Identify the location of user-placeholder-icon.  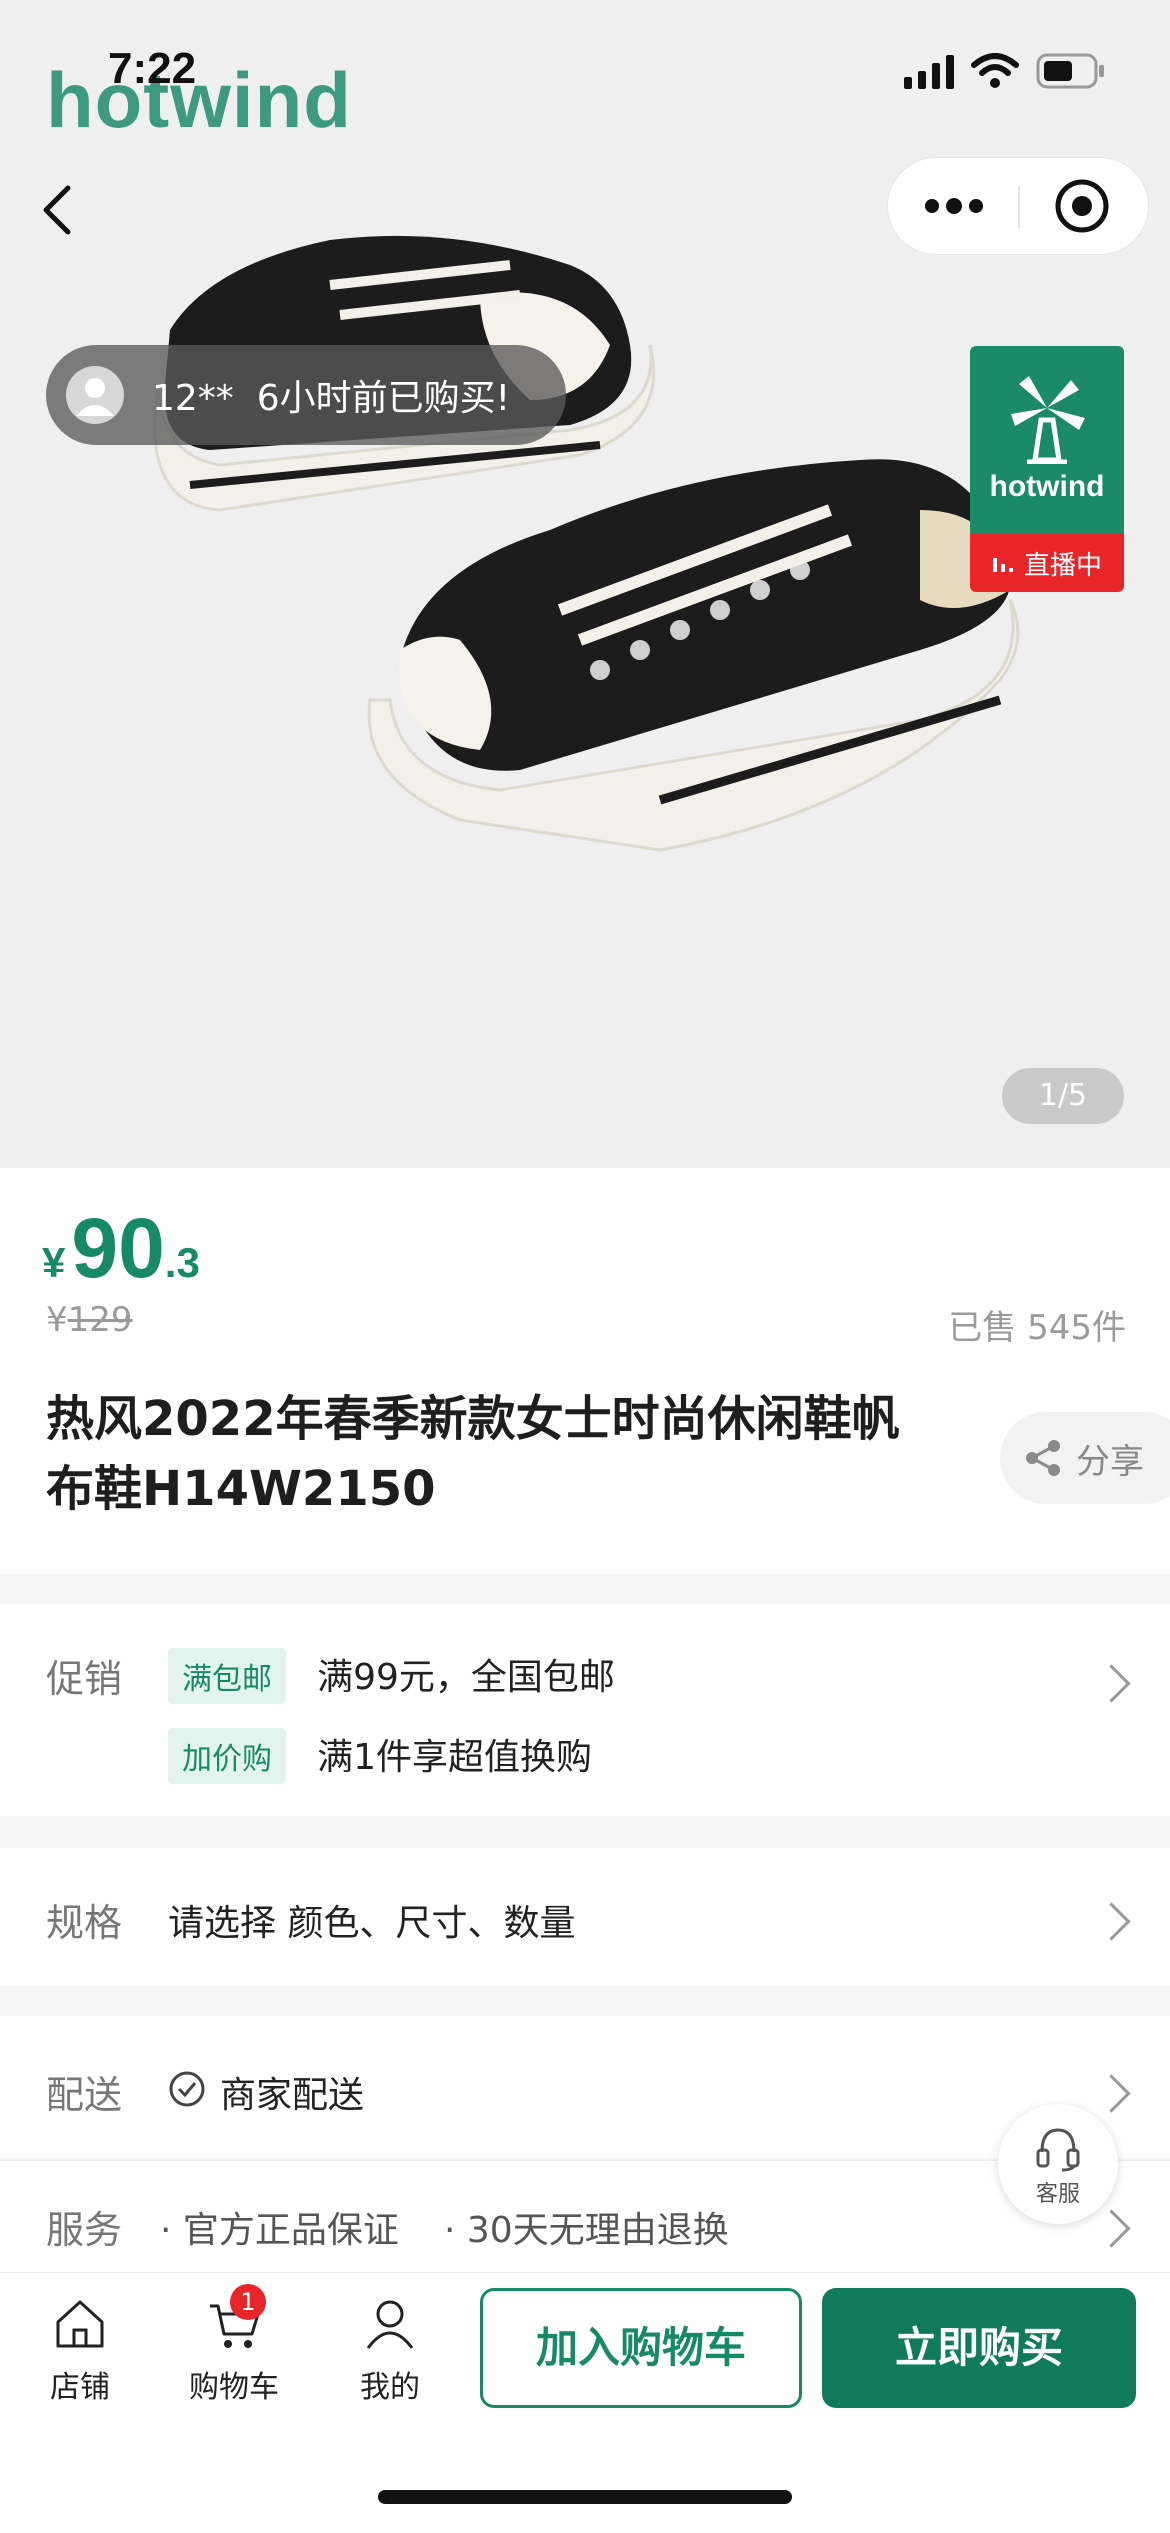
(95, 397).